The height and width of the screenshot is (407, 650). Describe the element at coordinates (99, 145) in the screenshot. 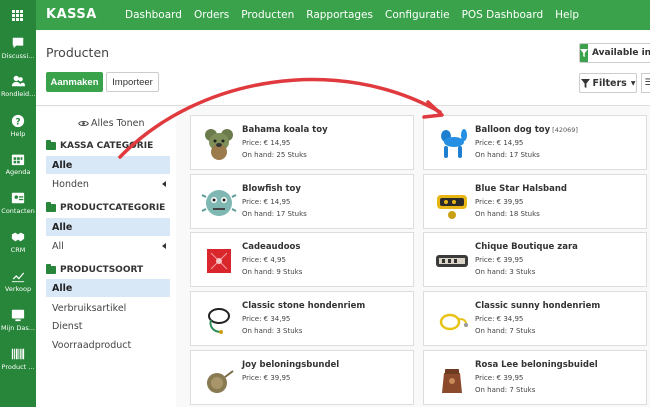

I see `section-kassa-categorie: KASSA CATEGORIE` at that location.